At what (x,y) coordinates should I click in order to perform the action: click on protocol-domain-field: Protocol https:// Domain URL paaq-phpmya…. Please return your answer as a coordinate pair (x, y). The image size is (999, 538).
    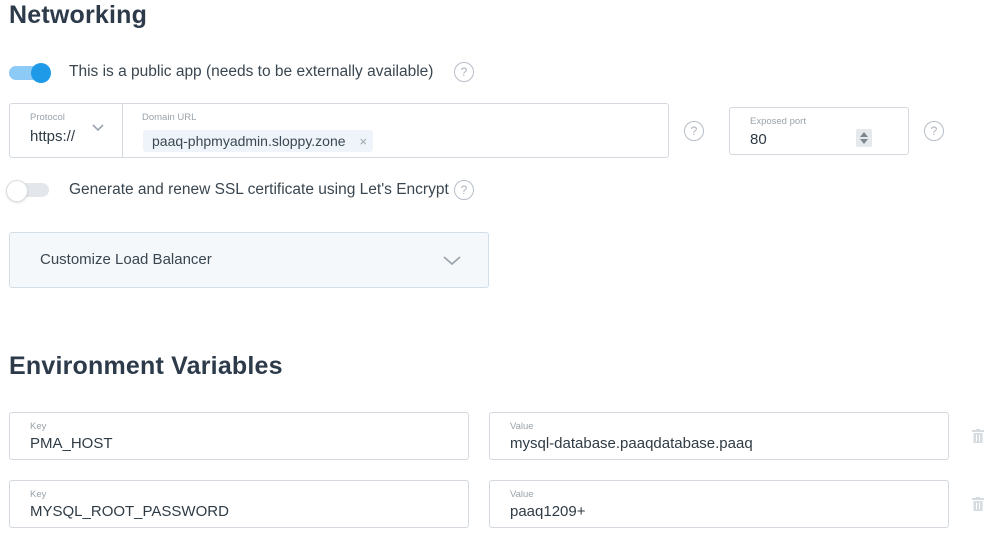
    Looking at the image, I should click on (339, 130).